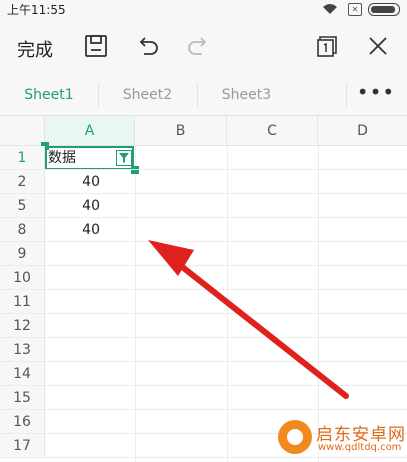  Describe the element at coordinates (342, 439) in the screenshot. I see `watermark: 启东安卓网 www.qdltdq.com` at that location.